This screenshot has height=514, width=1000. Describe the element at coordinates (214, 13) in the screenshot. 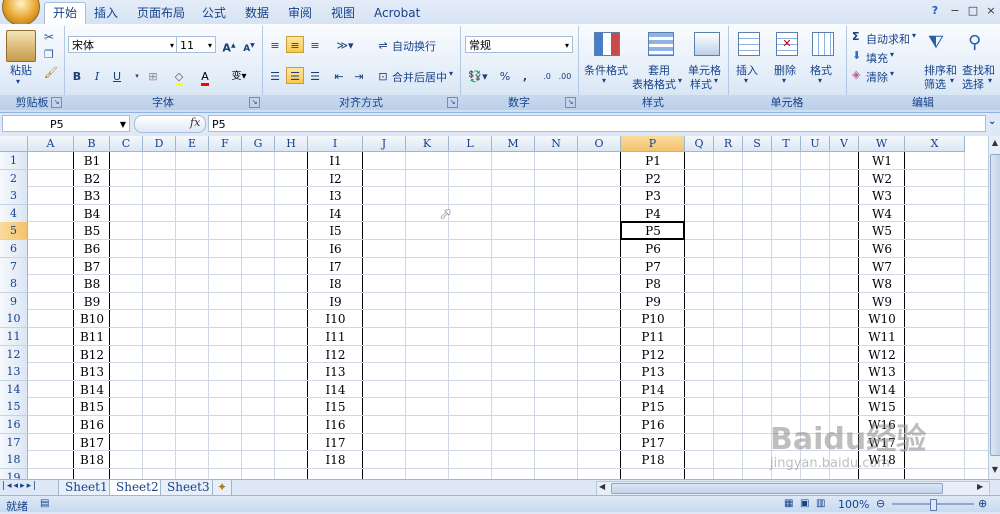

I see `tab-formulas: 公式` at that location.